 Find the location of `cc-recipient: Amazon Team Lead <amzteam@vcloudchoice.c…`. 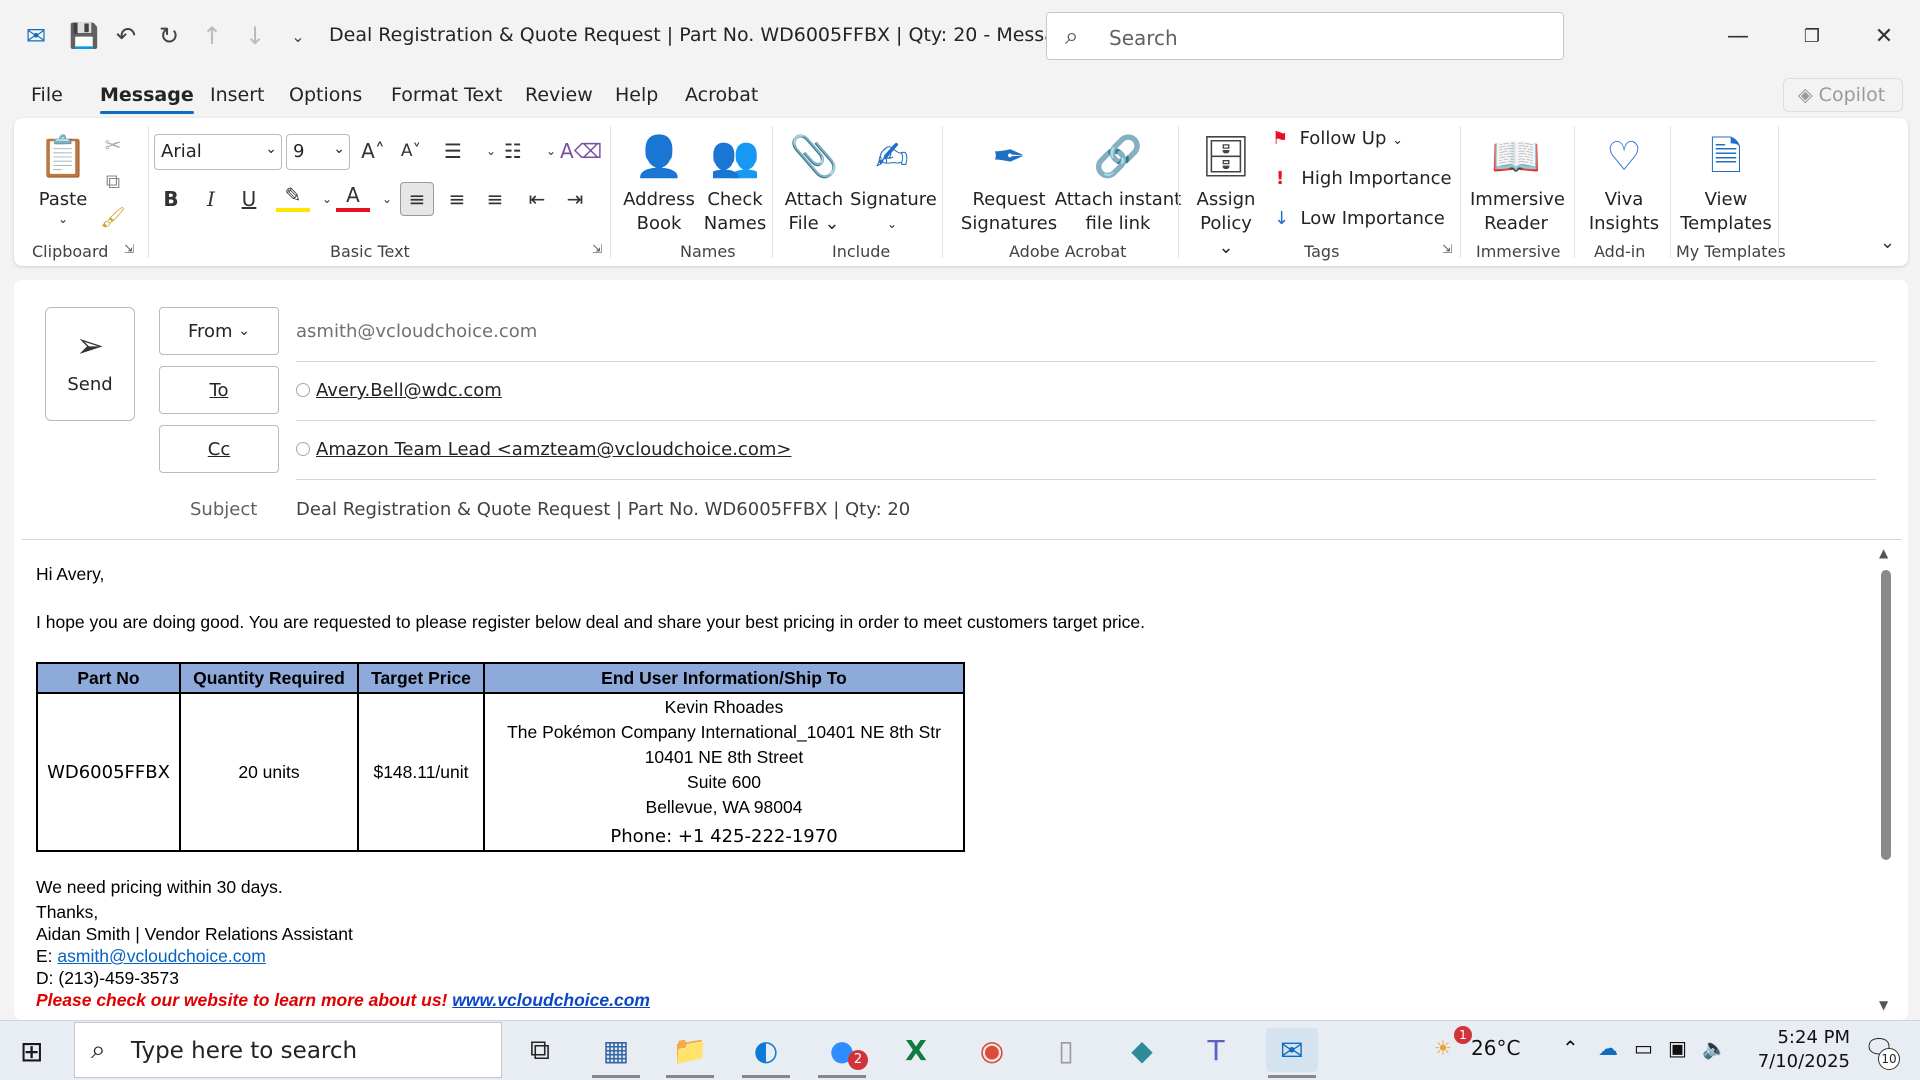

cc-recipient: Amazon Team Lead <amzteam@vcloudchoice.c… is located at coordinates (553, 449).